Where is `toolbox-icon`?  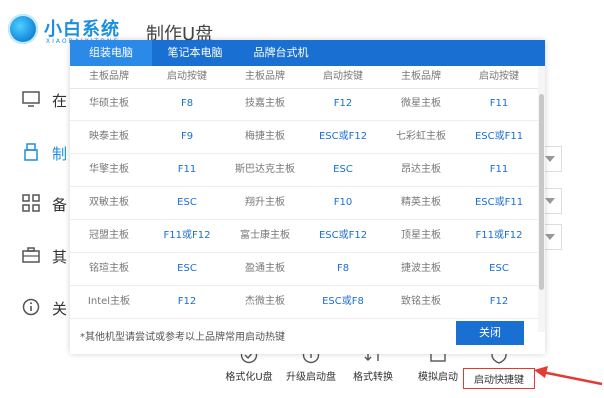 toolbox-icon is located at coordinates (31, 255).